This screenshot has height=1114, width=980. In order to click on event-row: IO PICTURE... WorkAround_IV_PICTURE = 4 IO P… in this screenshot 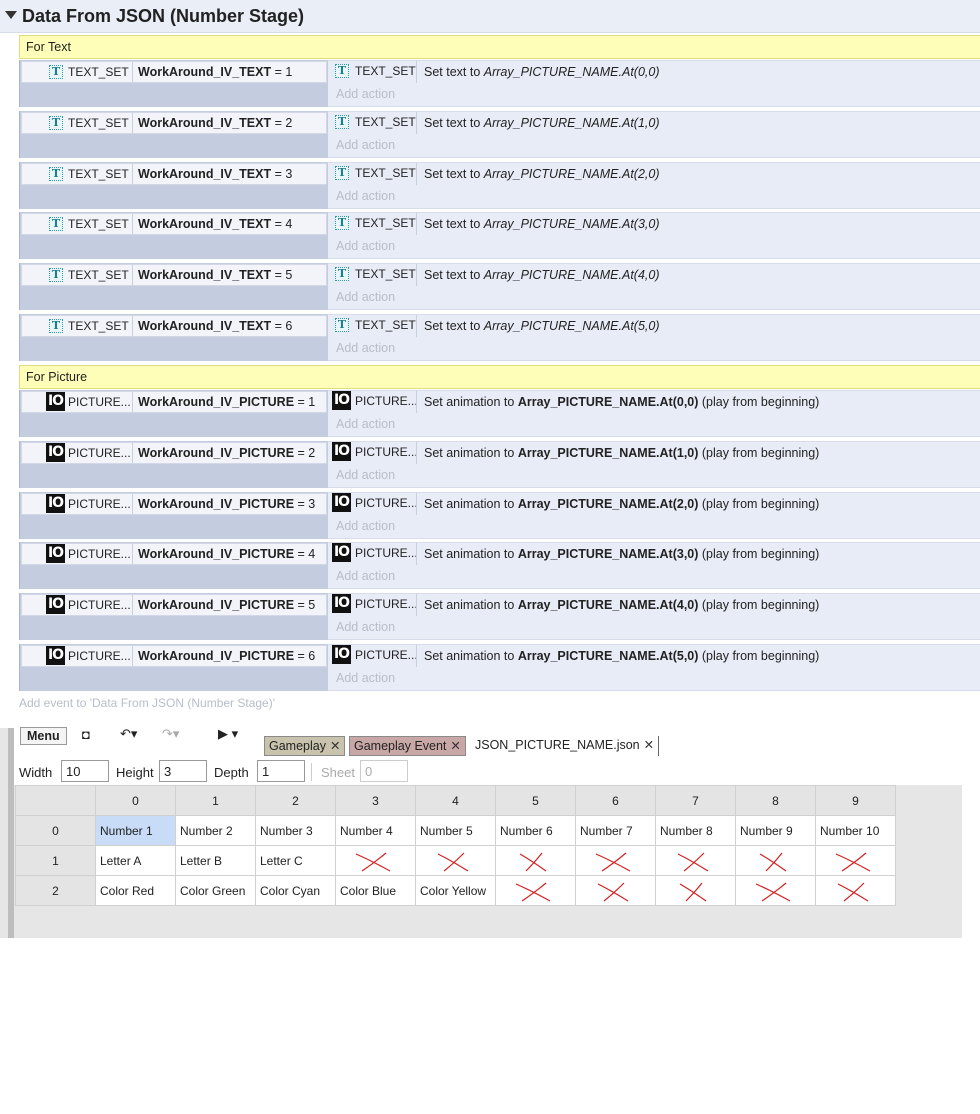, I will do `click(499, 566)`.